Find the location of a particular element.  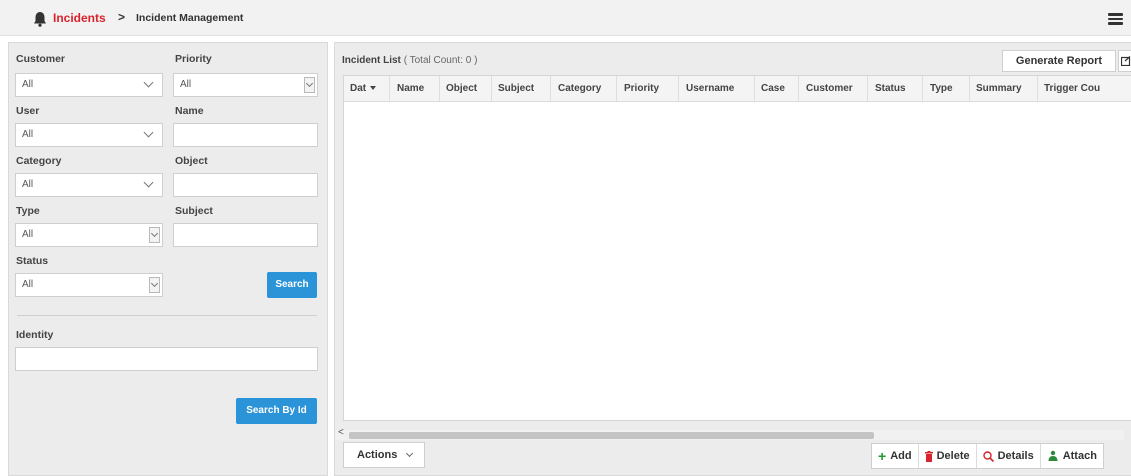

column-header-priority: Priority is located at coordinates (641, 88).